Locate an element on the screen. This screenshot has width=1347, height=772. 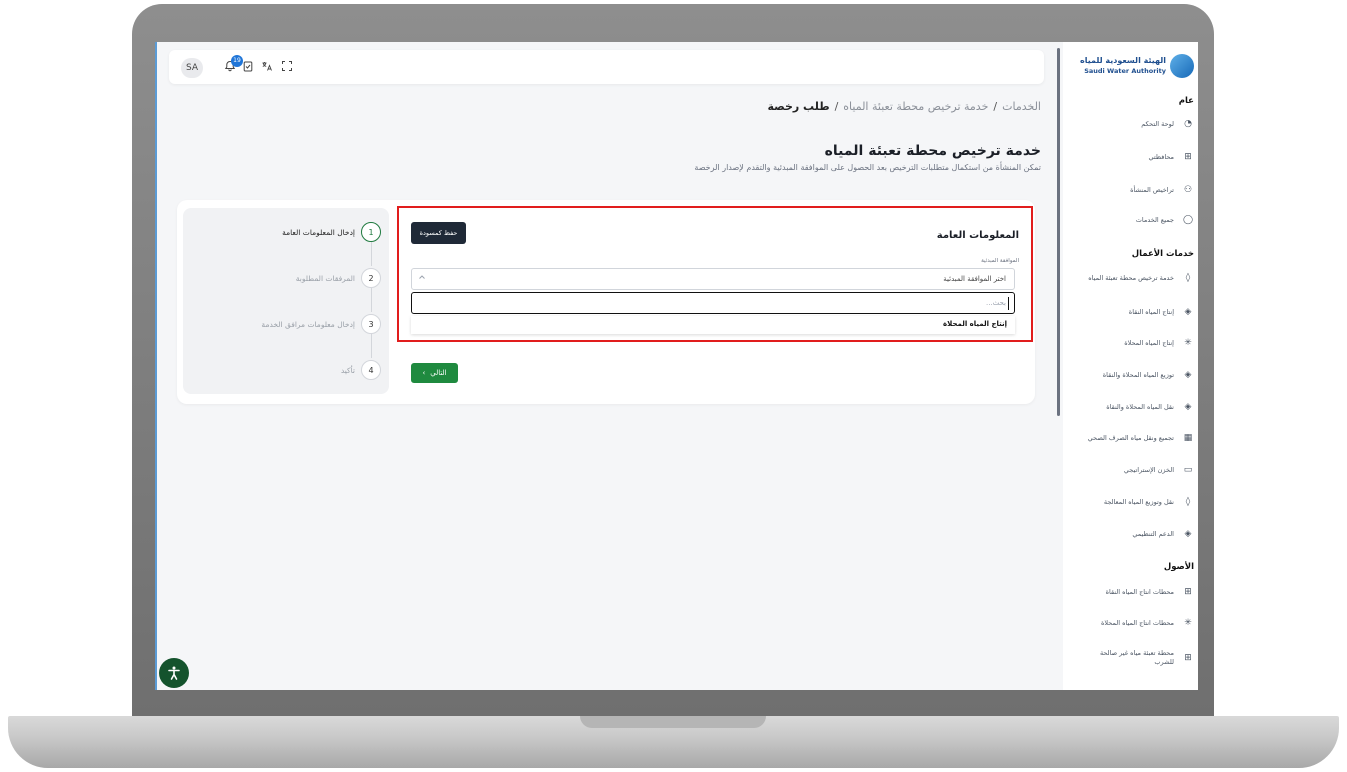
sidebar-item-licenses: ⚇ تراخيص المنشأة is located at coordinates (1131, 190).